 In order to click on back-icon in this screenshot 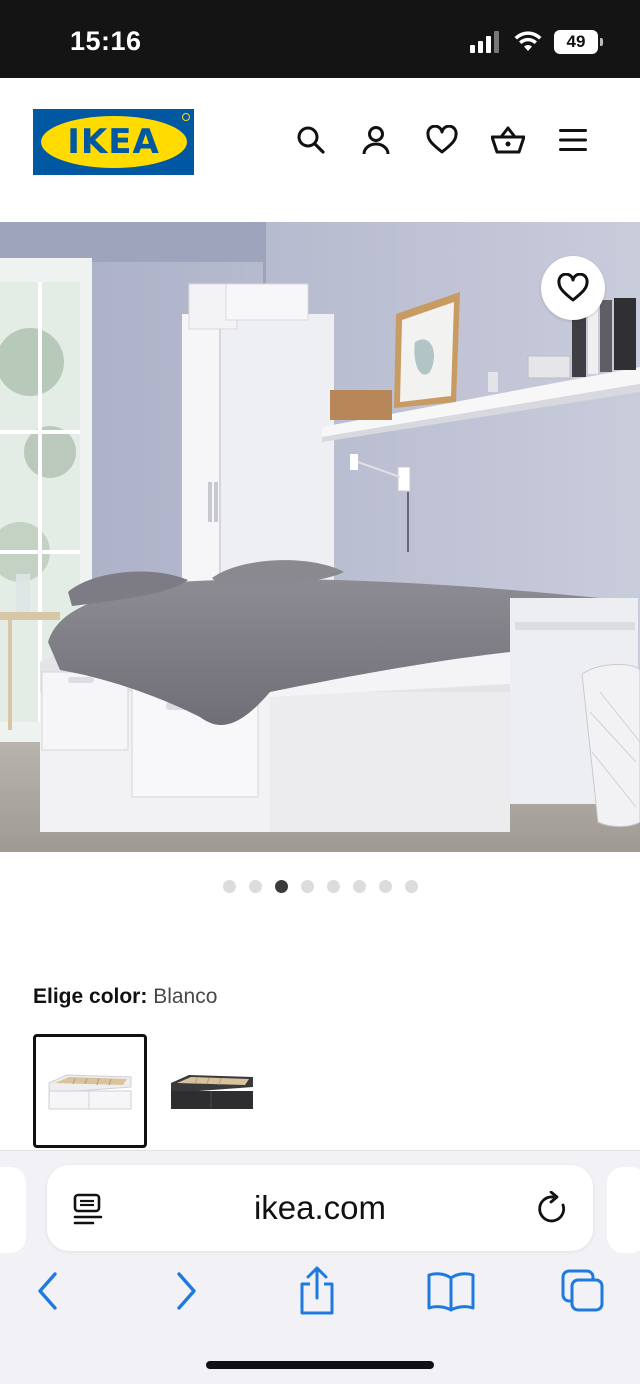, I will do `click(47, 1291)`.